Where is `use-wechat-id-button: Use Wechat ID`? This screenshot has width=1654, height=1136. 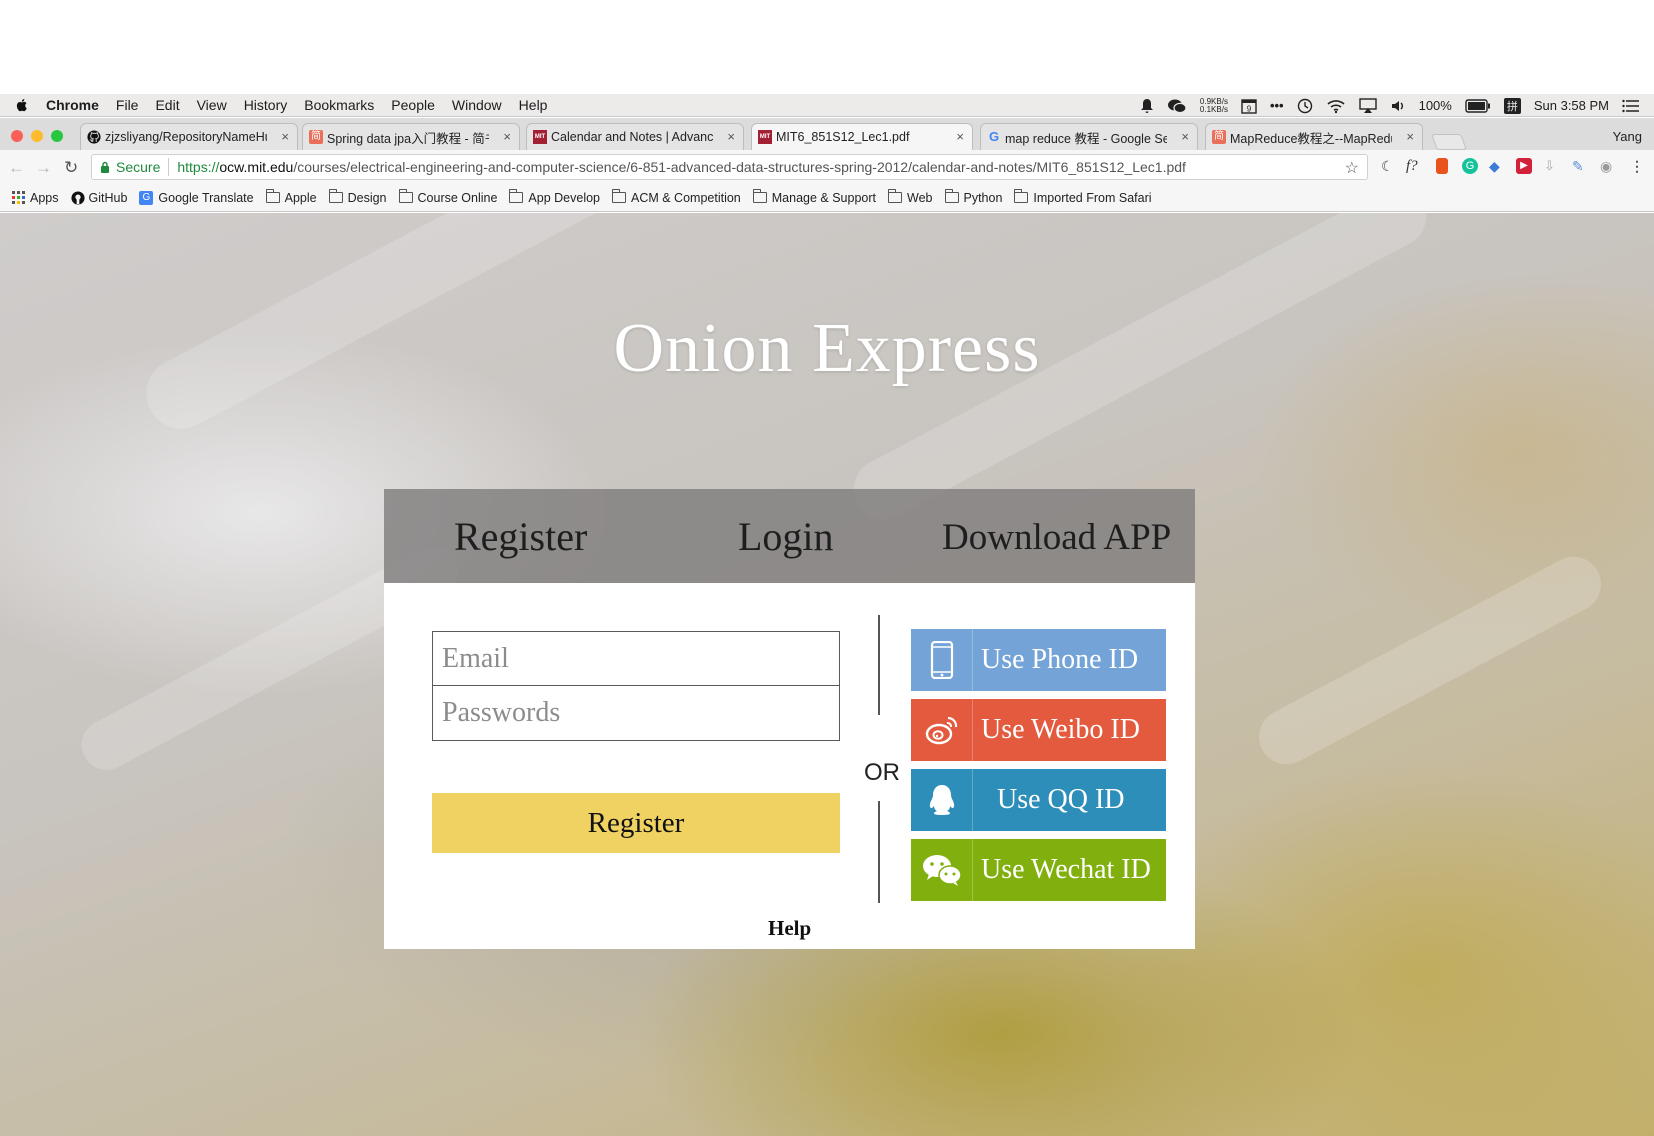
use-wechat-id-button: Use Wechat ID is located at coordinates (1038, 870).